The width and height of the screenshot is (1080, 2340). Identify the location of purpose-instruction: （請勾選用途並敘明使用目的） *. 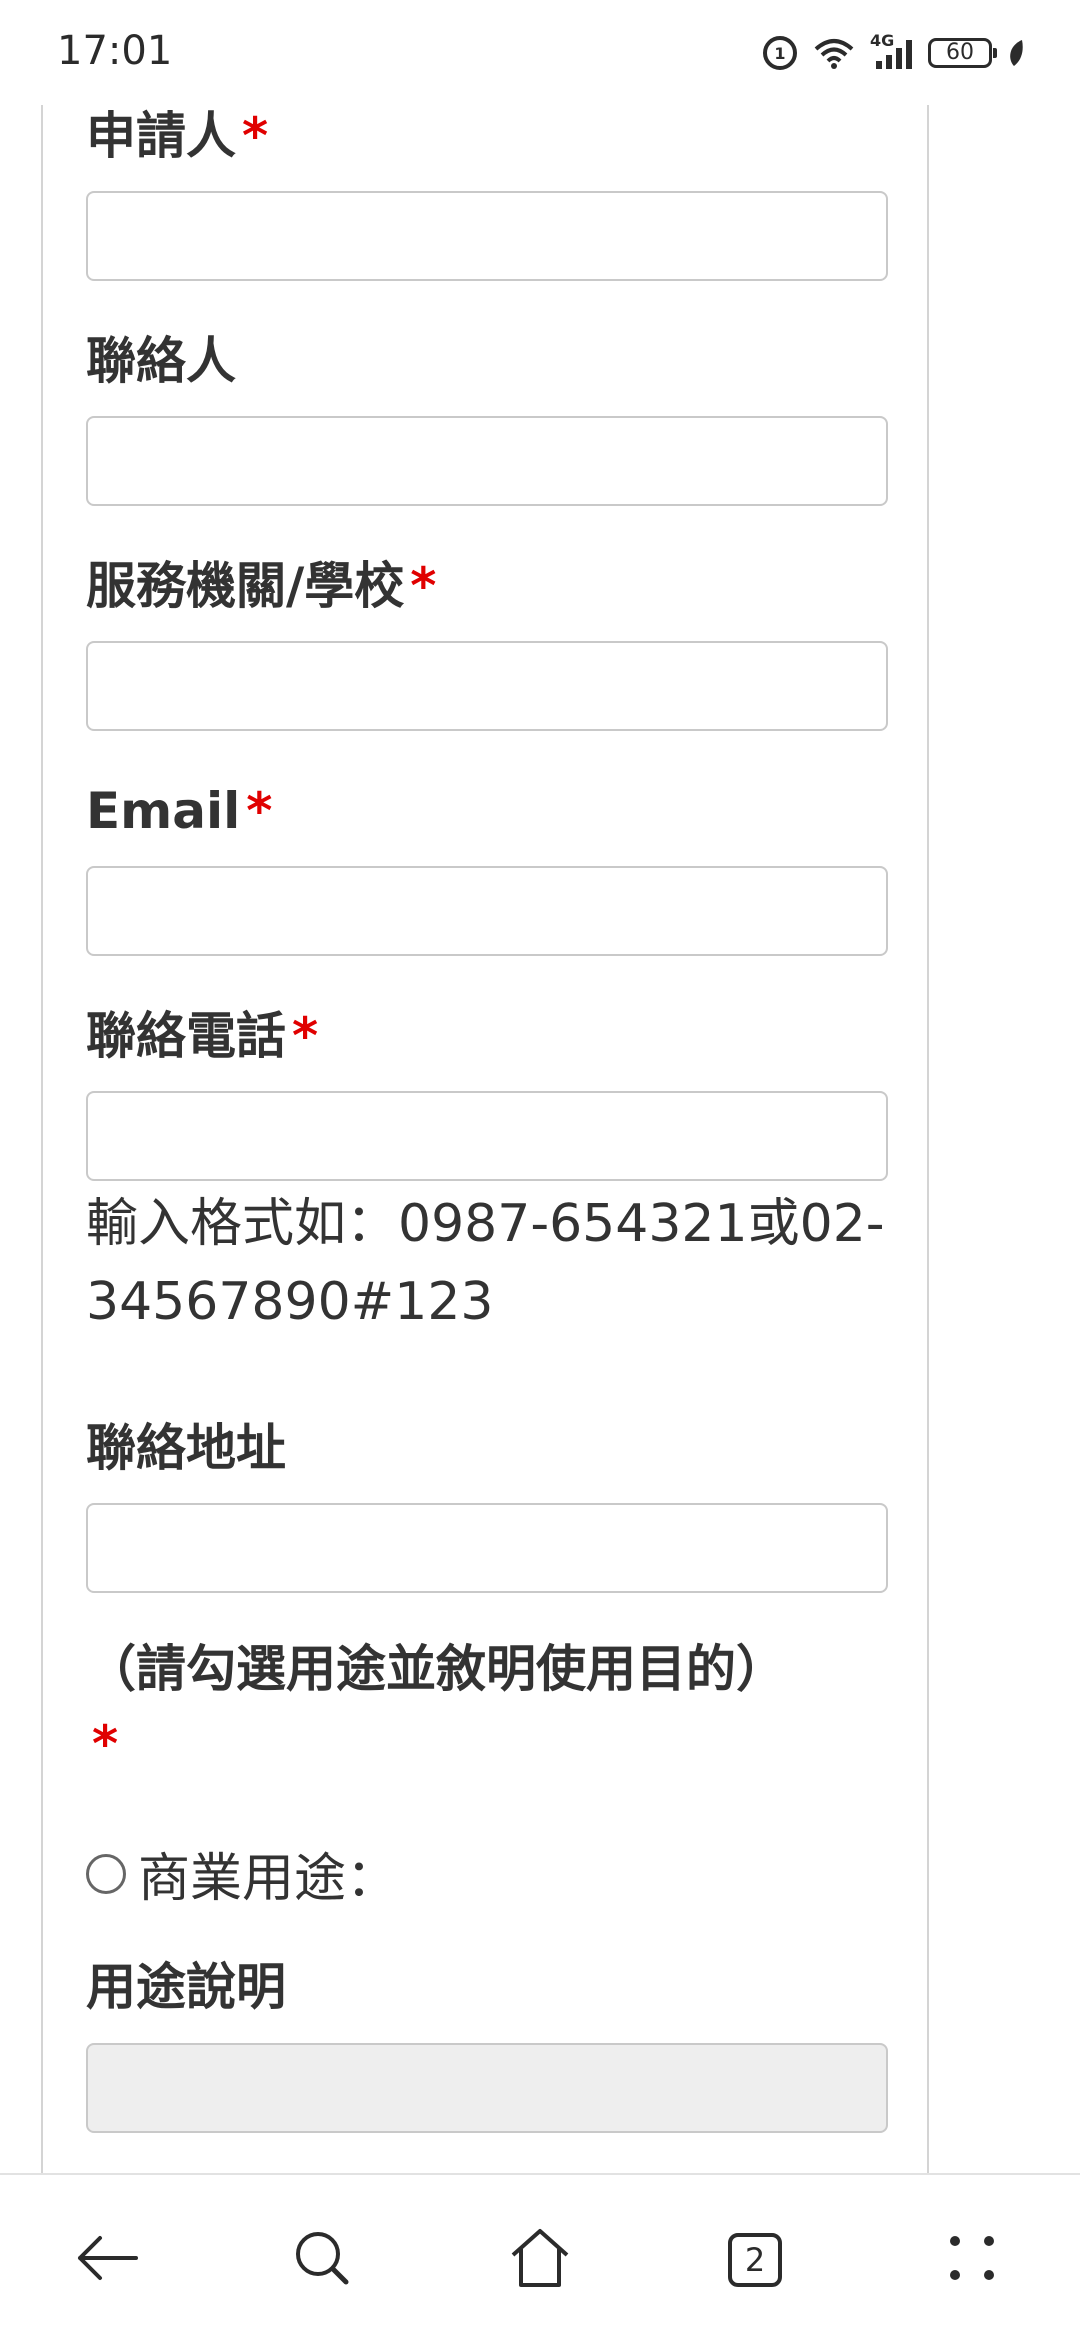
(436, 1706).